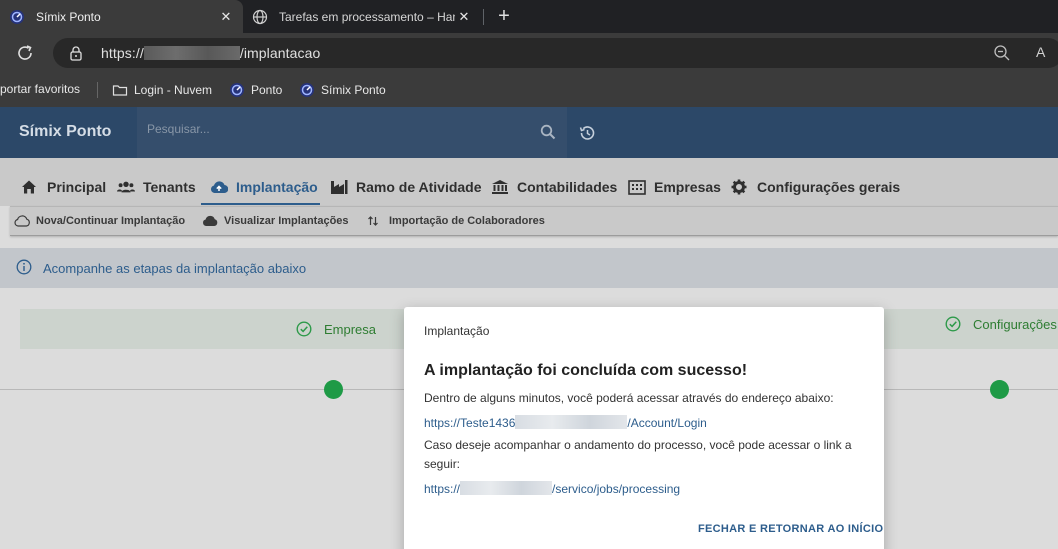  What do you see at coordinates (548, 132) in the screenshot?
I see `search-icon` at bounding box center [548, 132].